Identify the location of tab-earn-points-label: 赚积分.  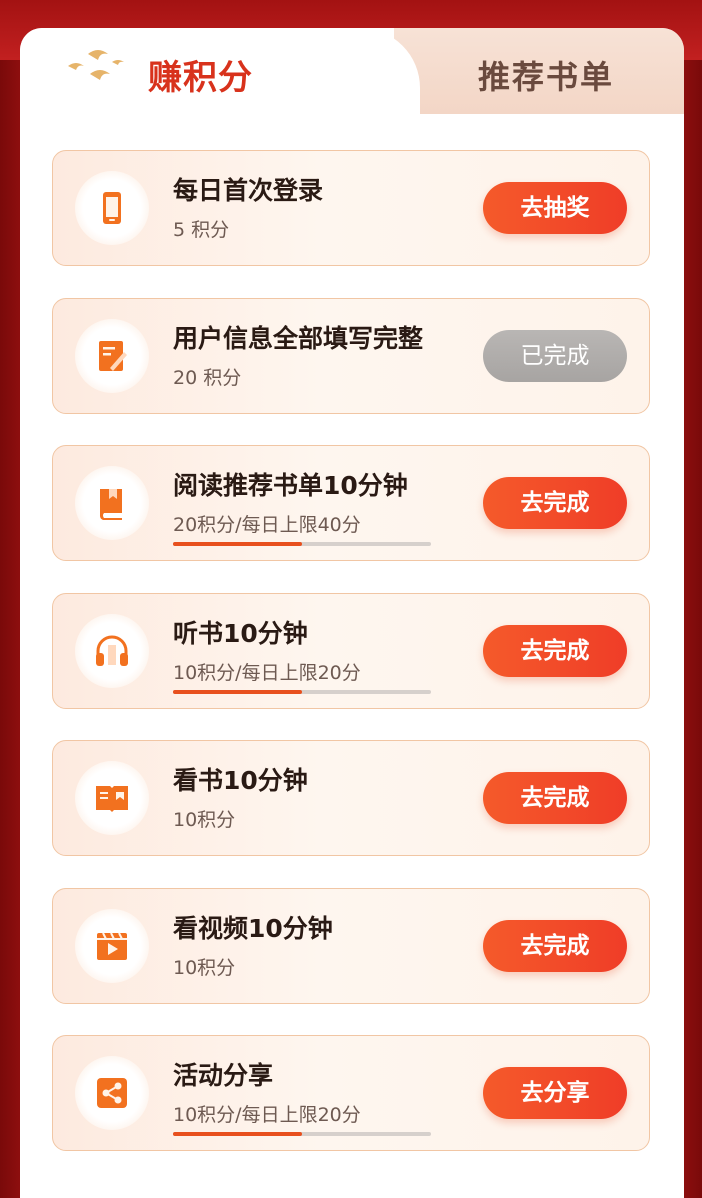
(200, 78).